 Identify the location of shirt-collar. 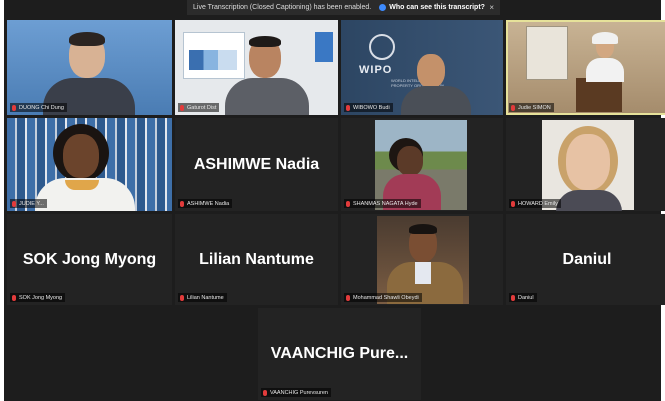
(423, 273).